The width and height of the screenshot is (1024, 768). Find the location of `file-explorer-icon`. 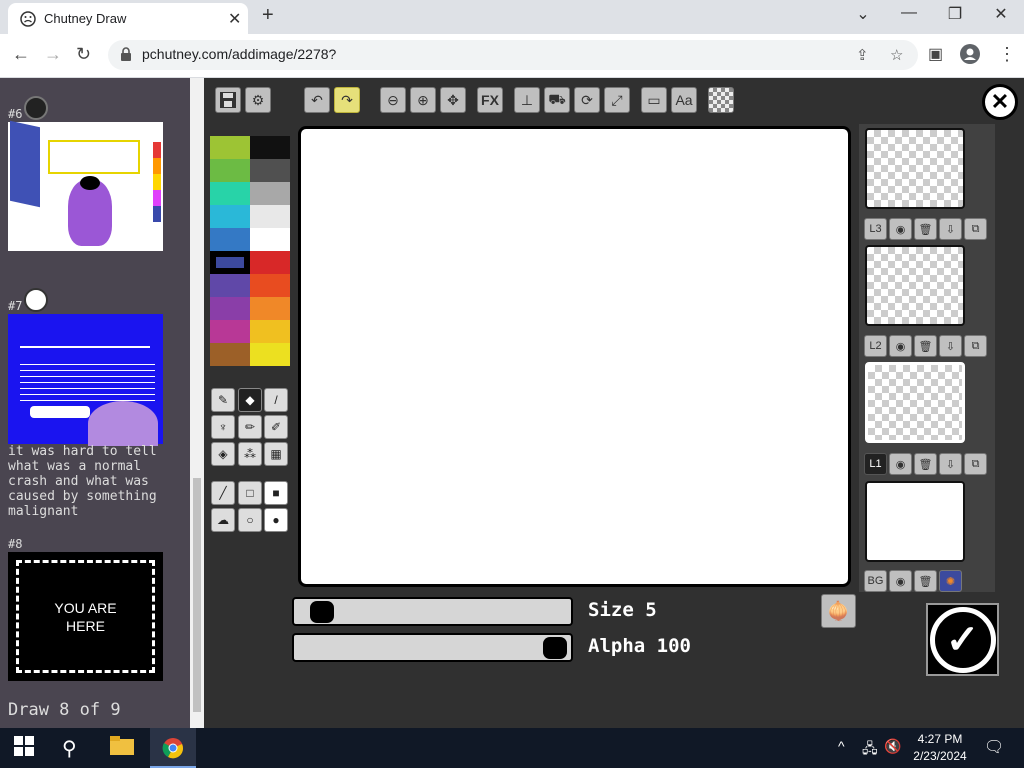

file-explorer-icon is located at coordinates (122, 749).